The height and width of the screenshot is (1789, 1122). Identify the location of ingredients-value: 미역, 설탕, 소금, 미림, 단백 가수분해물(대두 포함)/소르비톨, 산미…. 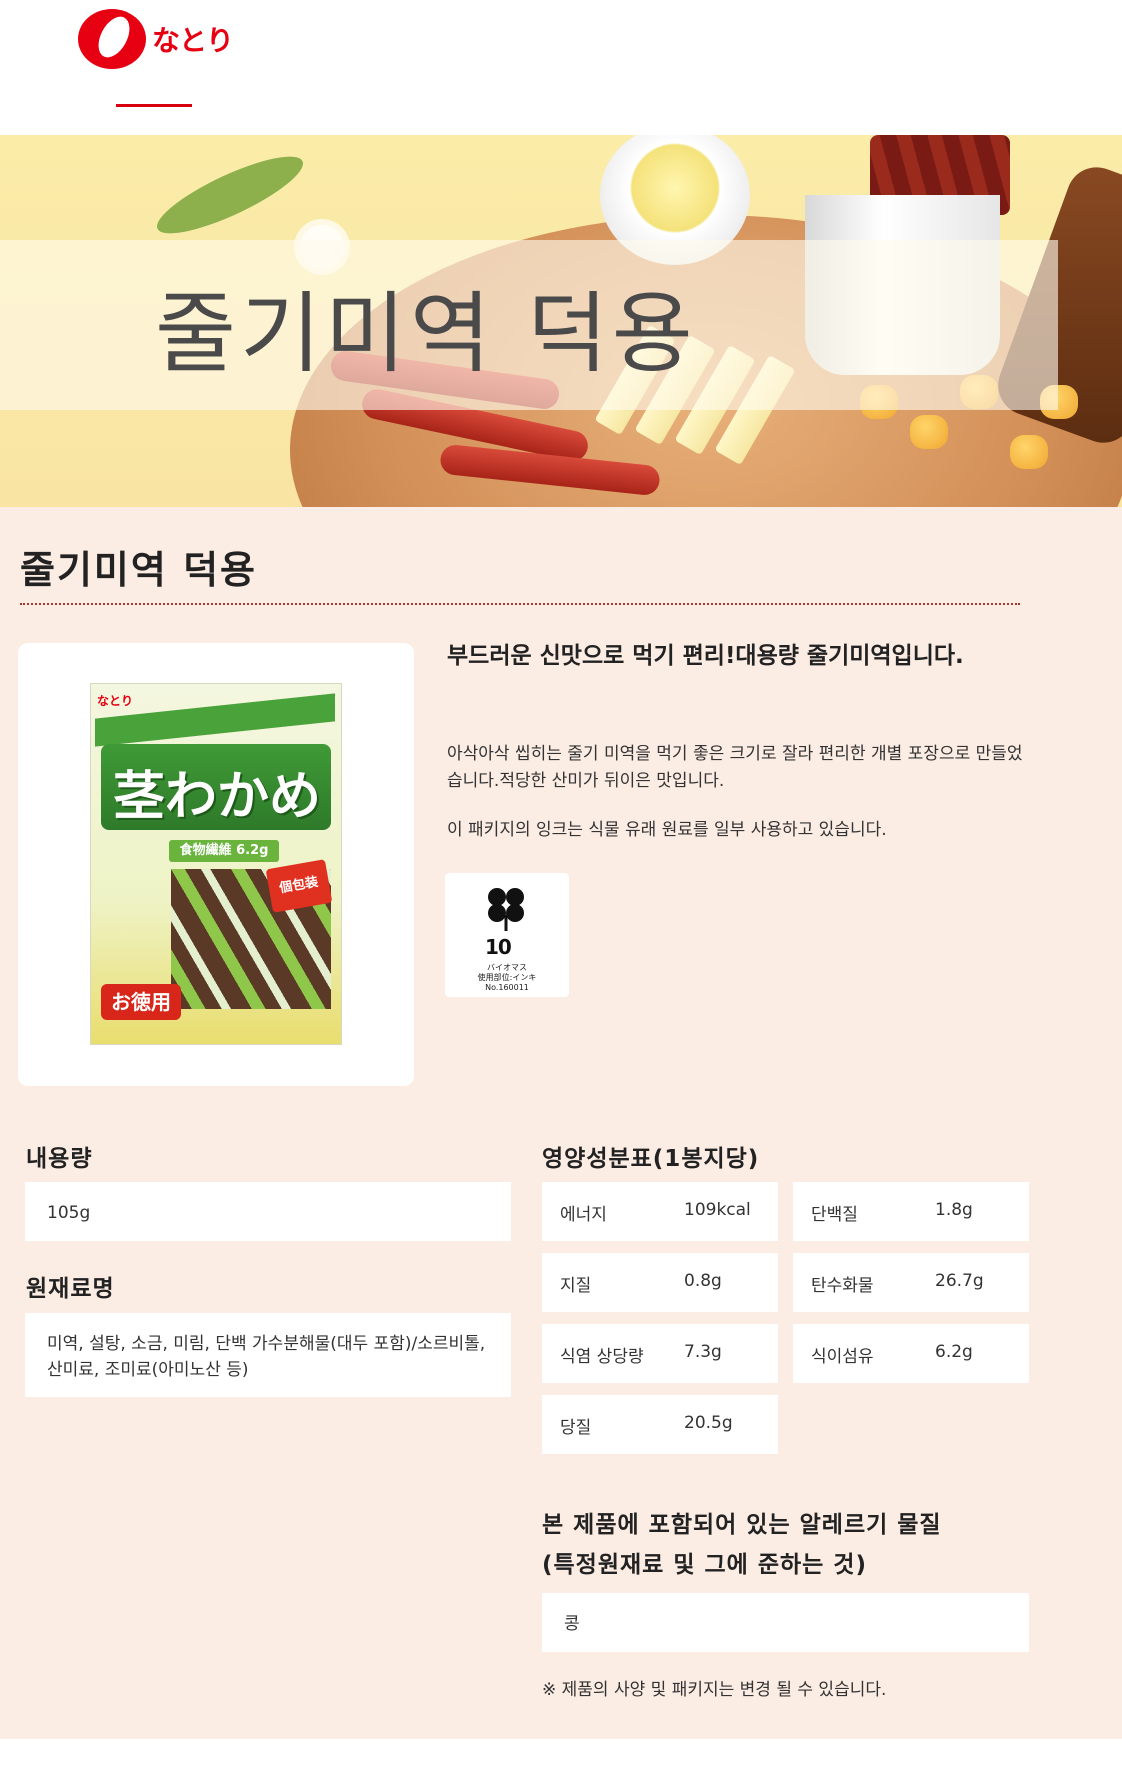
(266, 1357).